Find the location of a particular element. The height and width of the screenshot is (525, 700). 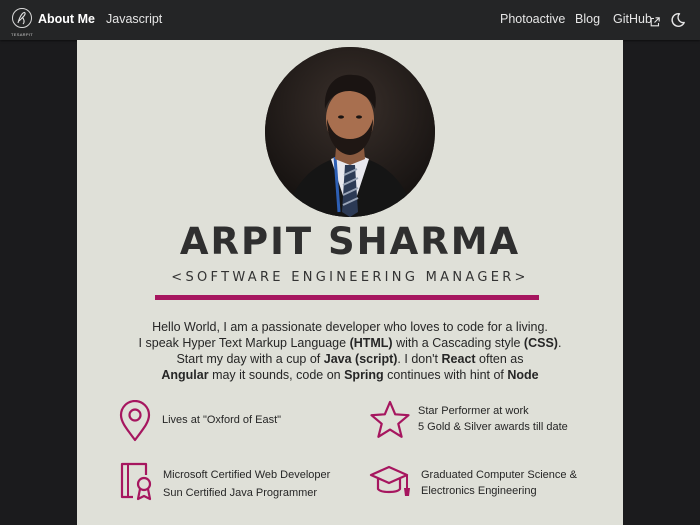

bio-text: often as is located at coordinates (499, 359).